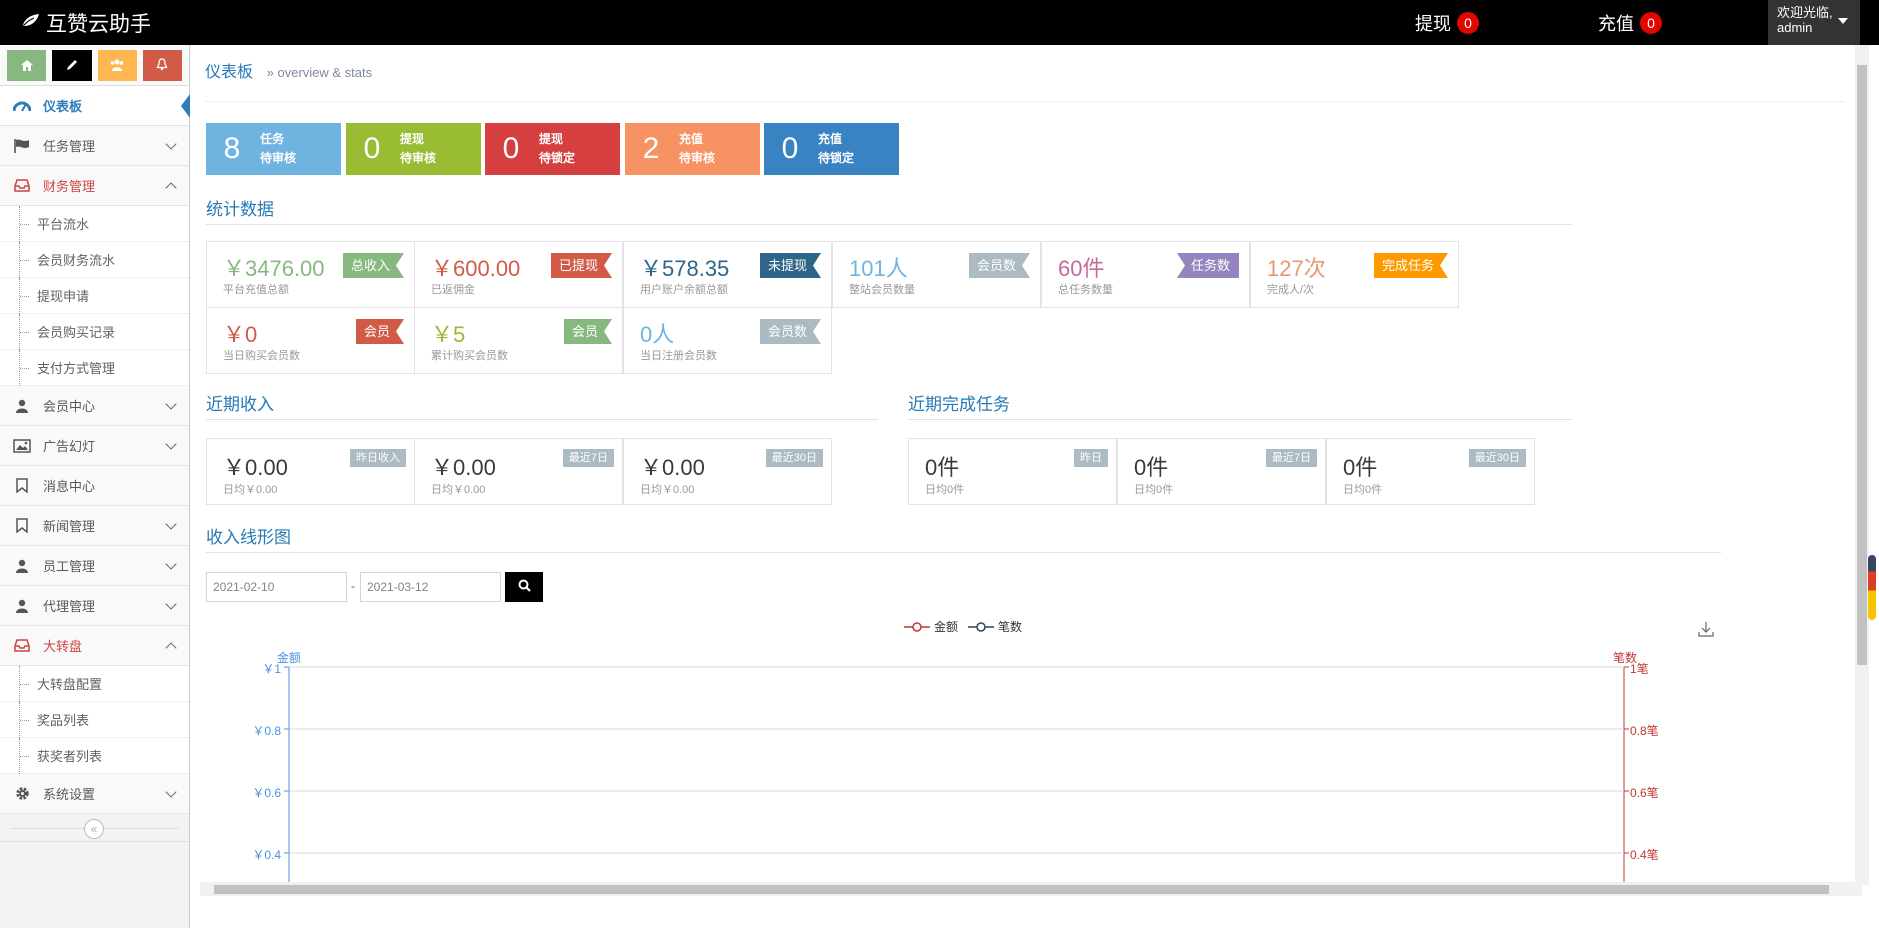 This screenshot has width=1879, height=928. What do you see at coordinates (69, 486) in the screenshot?
I see `sidebar-item-label: 消息中心` at bounding box center [69, 486].